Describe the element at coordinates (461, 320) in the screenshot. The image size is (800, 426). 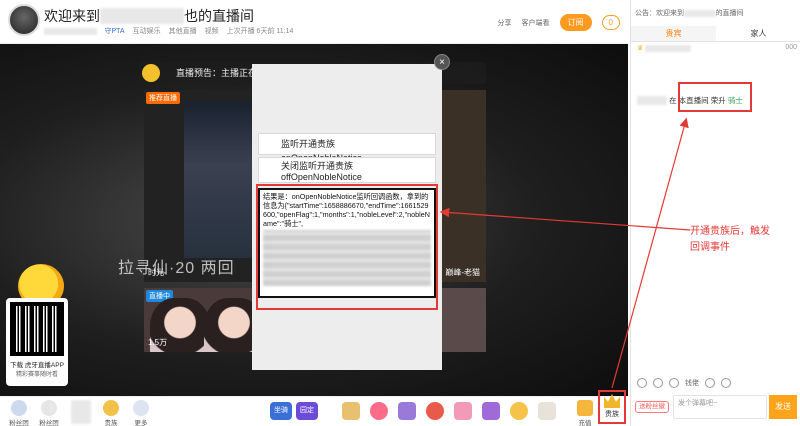
I see `live-tile-right` at that location.